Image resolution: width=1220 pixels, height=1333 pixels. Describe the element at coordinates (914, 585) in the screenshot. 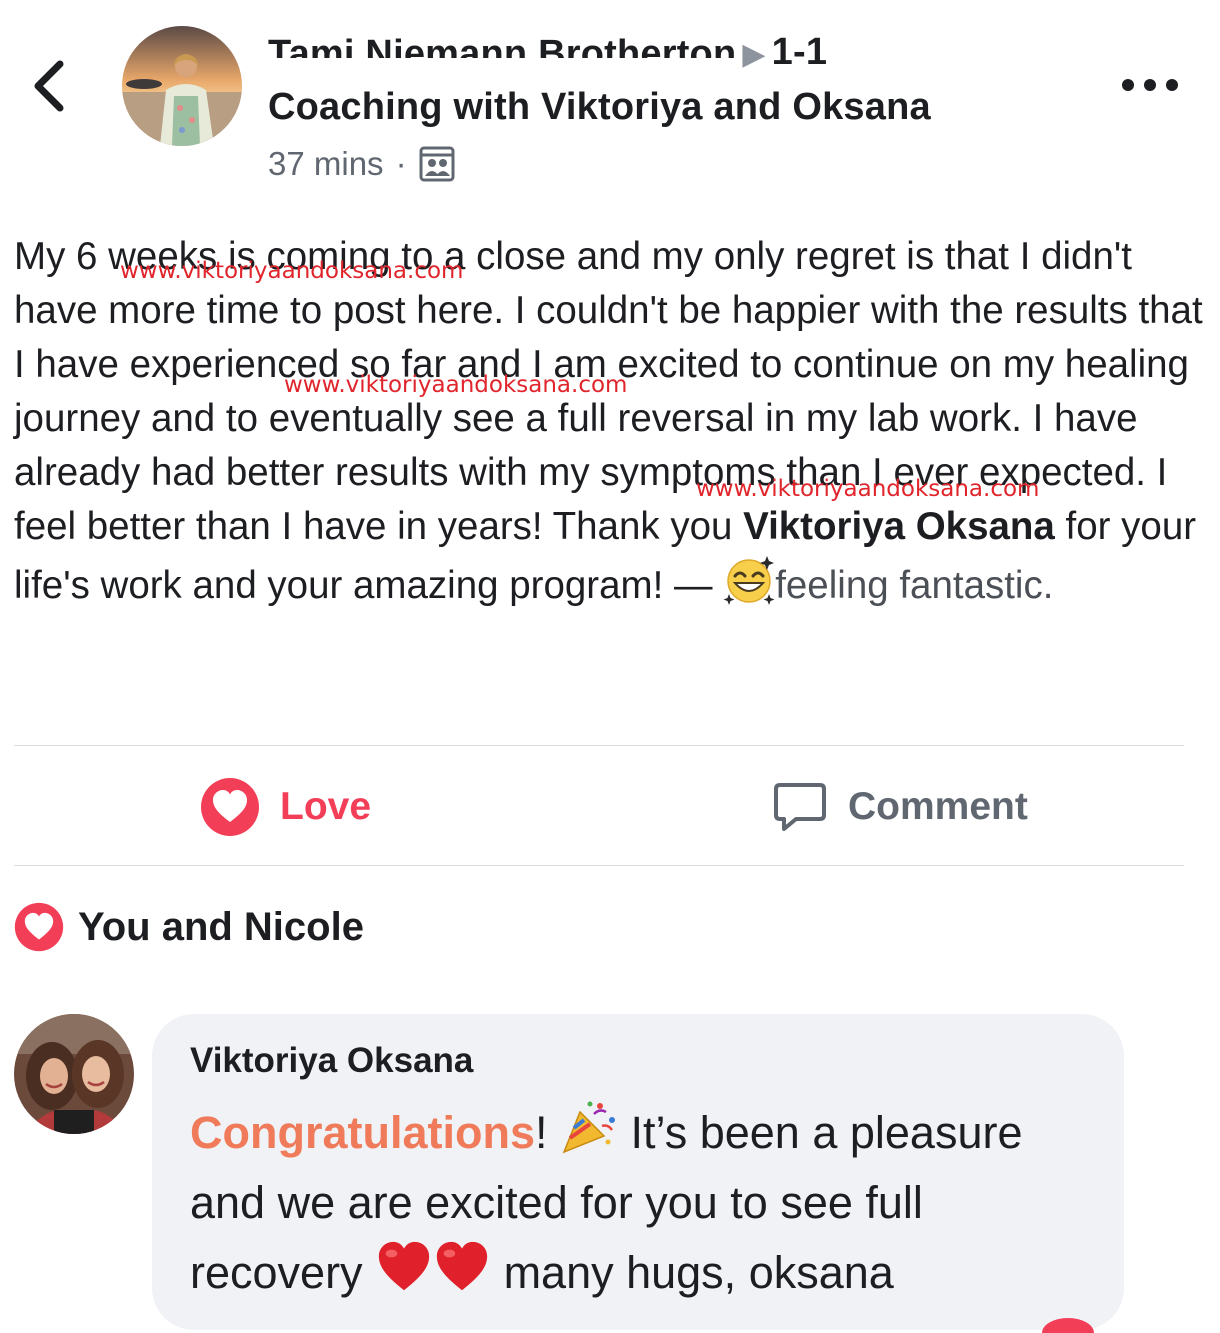

I see `feeling-text: feeling fantastic.` at that location.